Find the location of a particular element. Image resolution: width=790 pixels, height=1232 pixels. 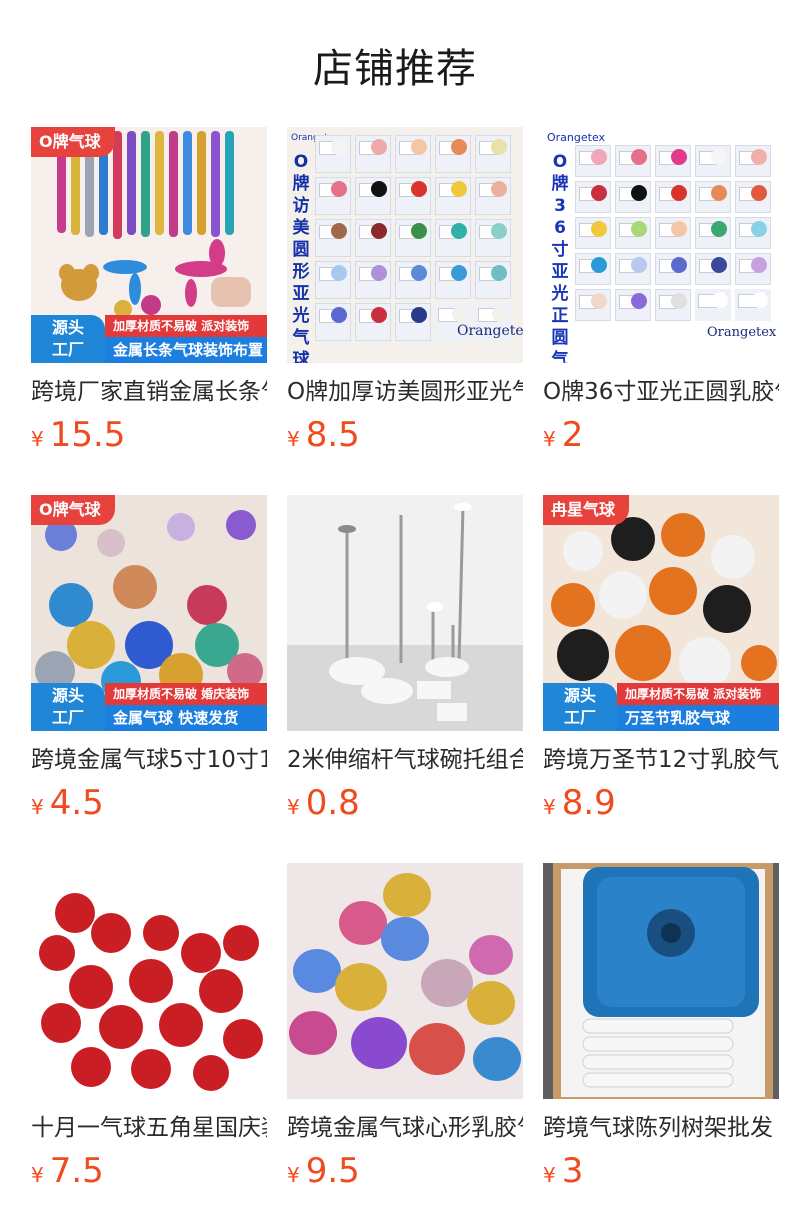

promo-strip: 源头 工厂 加厚材质不易破 派对装饰 金属长条气球装饰布置 is located at coordinates (149, 339).